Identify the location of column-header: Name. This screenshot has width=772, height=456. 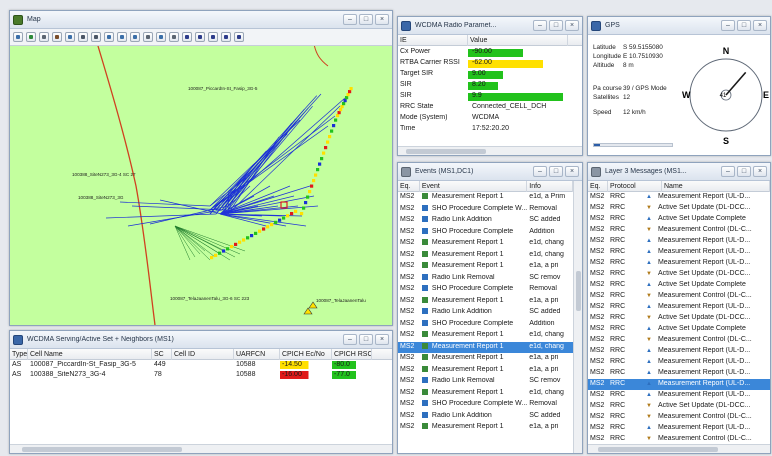
(716, 186).